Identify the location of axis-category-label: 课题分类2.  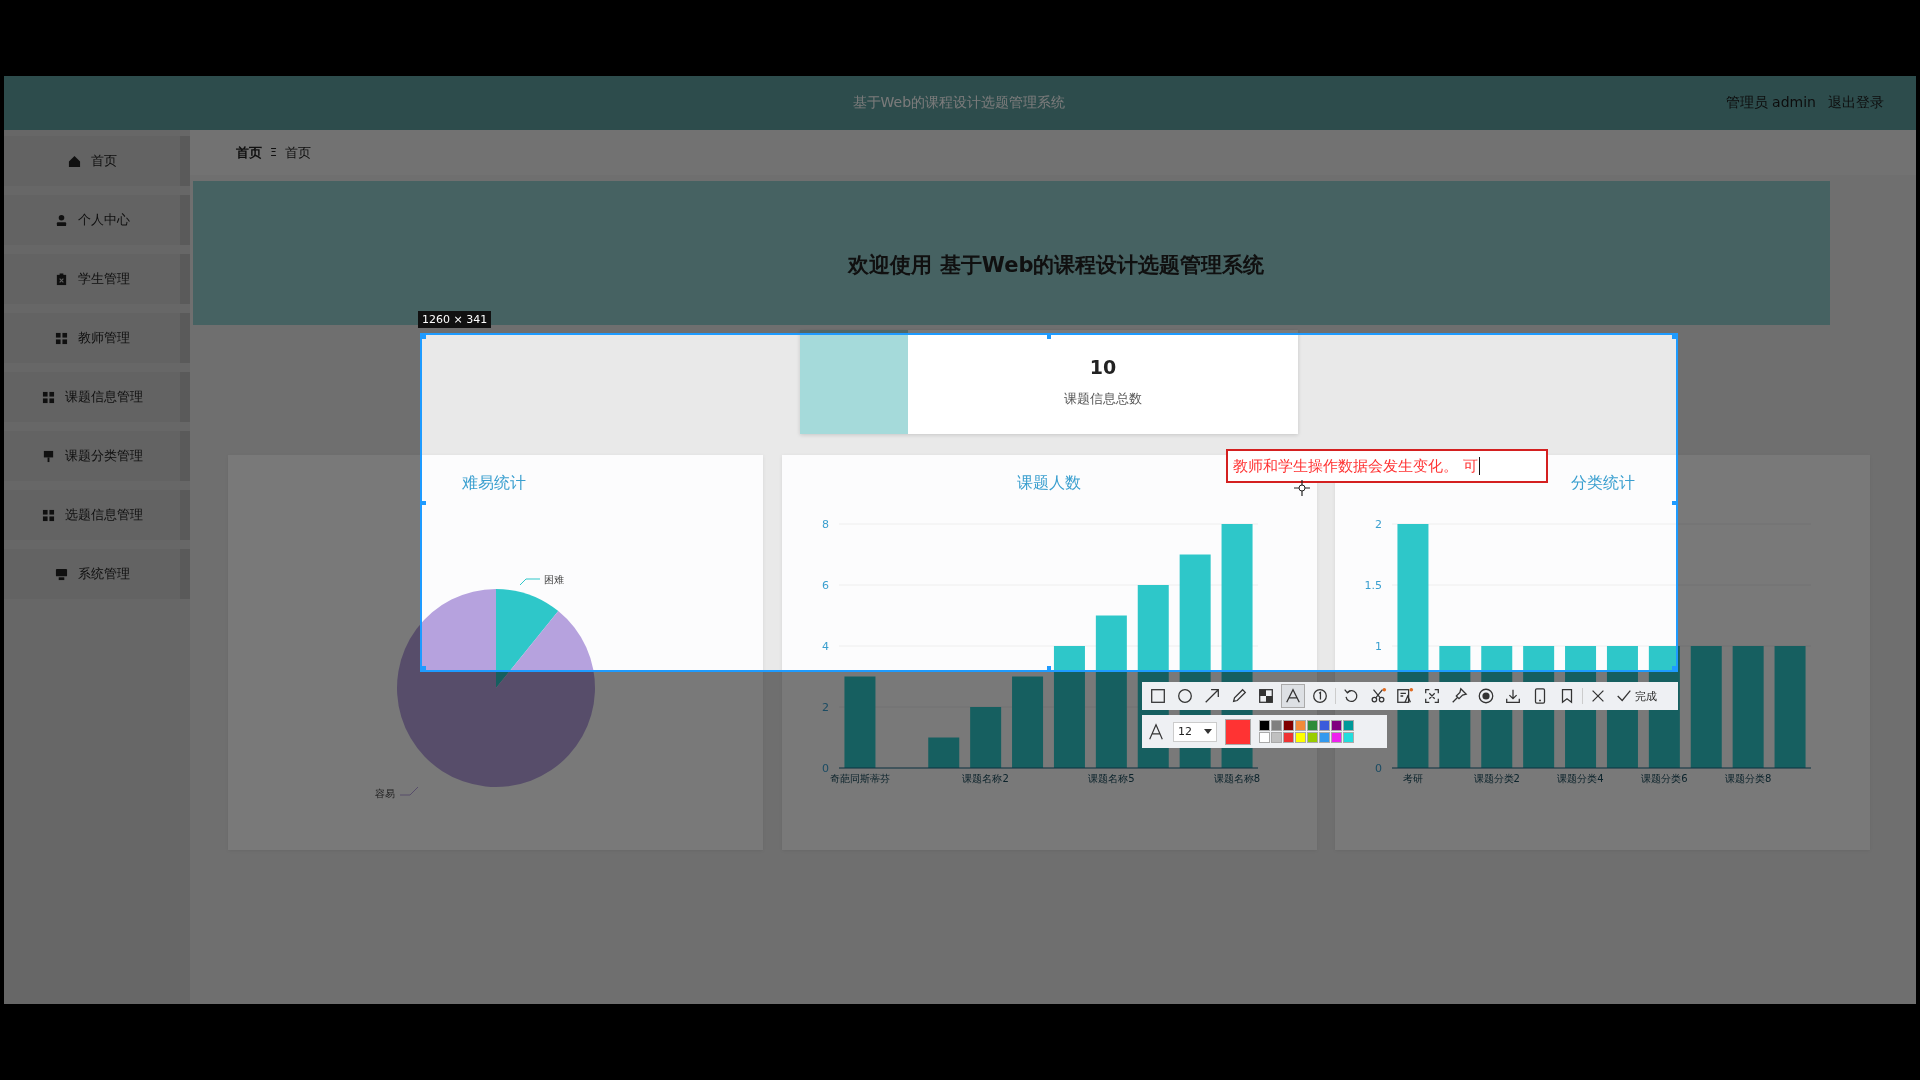
(1496, 778).